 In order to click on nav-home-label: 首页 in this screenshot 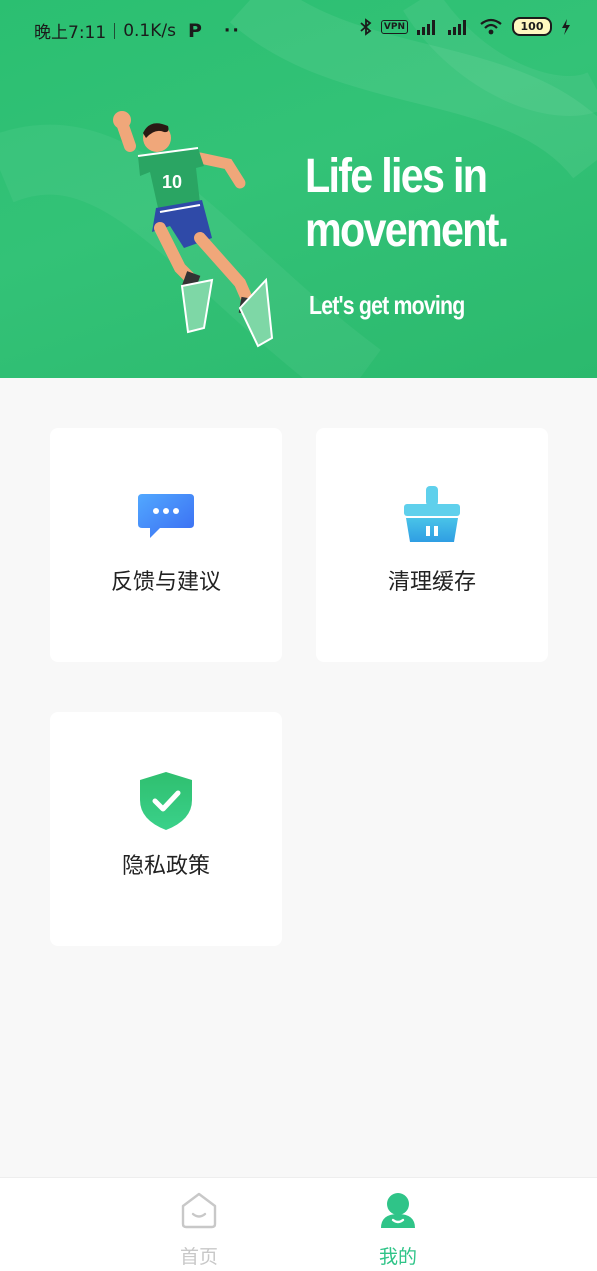, I will do `click(198, 1257)`.